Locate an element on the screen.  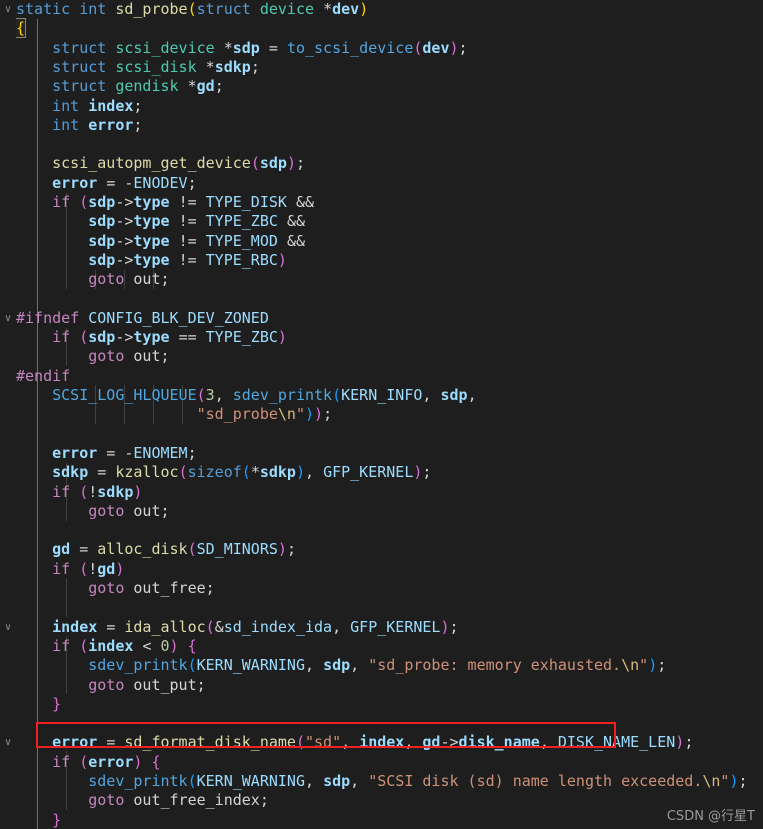
code-line: goto out_put; is located at coordinates (103, 685).